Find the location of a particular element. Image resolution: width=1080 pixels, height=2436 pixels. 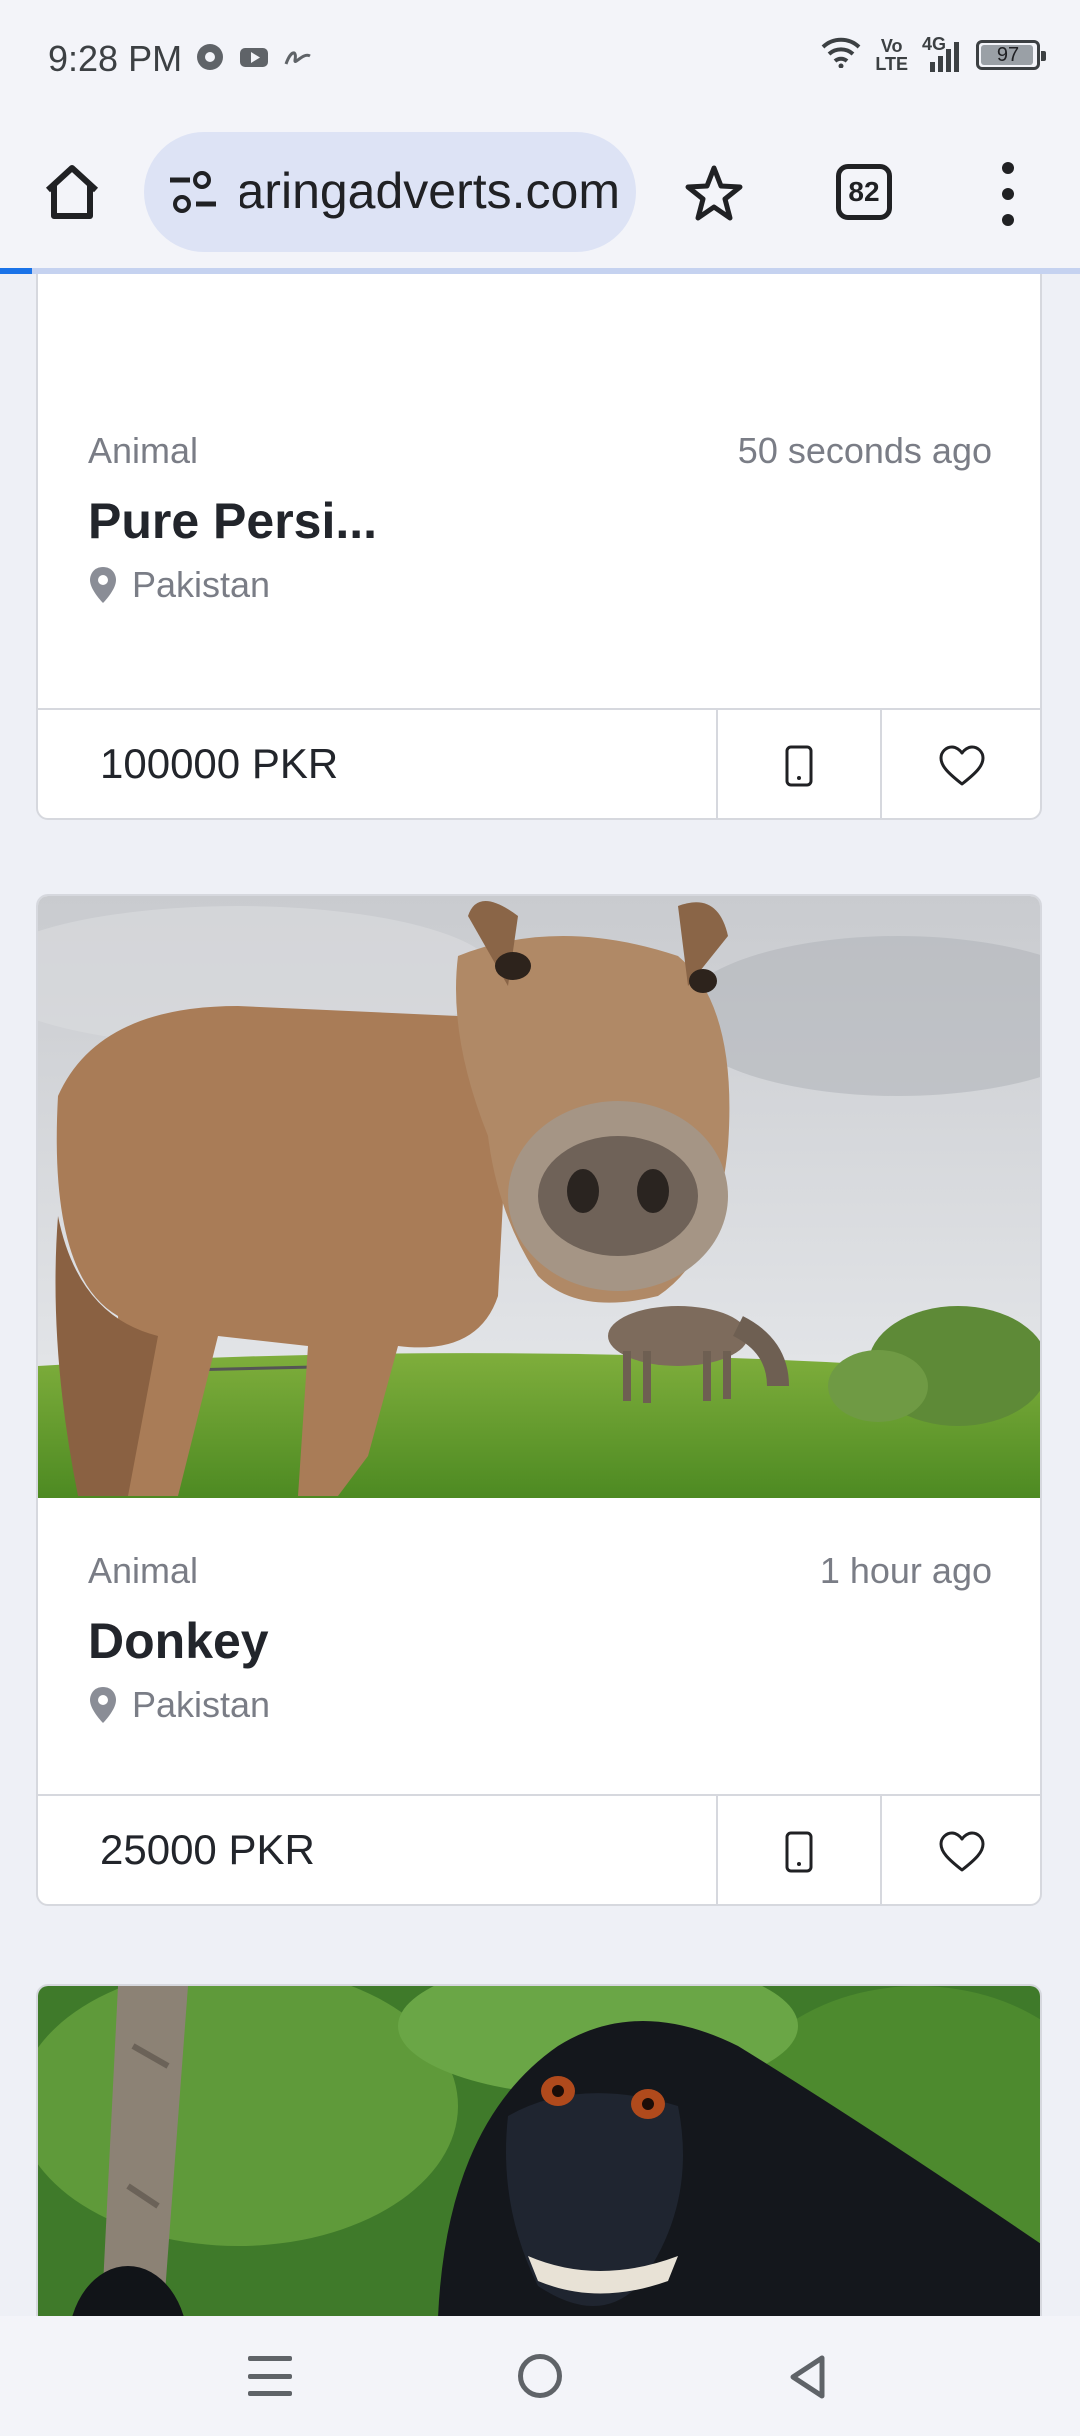

browser-toolbar: aringadverts.com 82 is located at coordinates (540, 194).